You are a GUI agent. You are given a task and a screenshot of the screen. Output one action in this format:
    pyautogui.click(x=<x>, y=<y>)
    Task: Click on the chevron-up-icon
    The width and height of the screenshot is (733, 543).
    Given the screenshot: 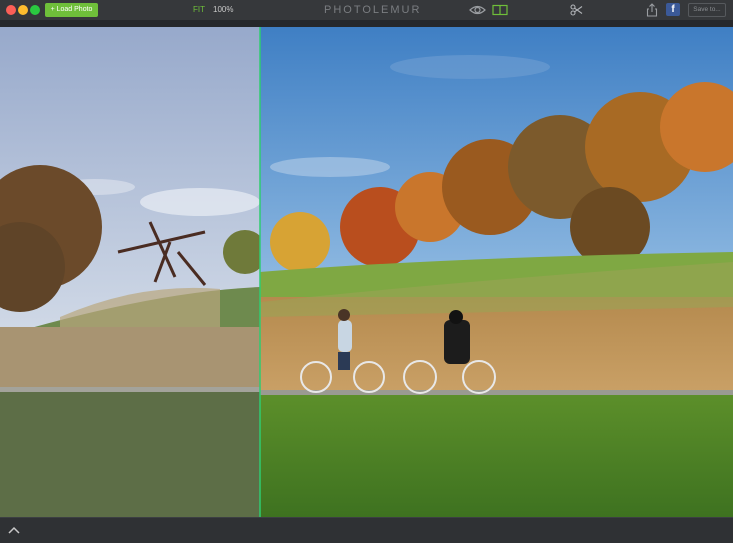 What is the action you would take?
    pyautogui.click(x=14, y=531)
    